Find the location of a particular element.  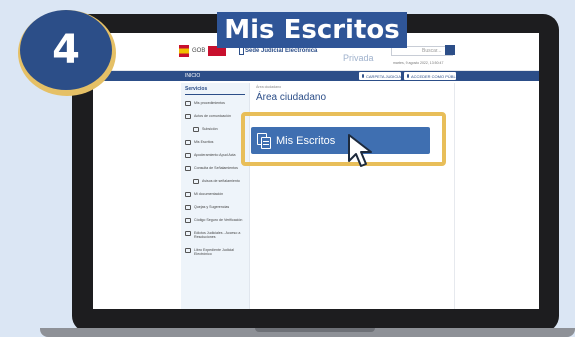

sidebar-item-label: Subsición is located at coordinates (210, 129).